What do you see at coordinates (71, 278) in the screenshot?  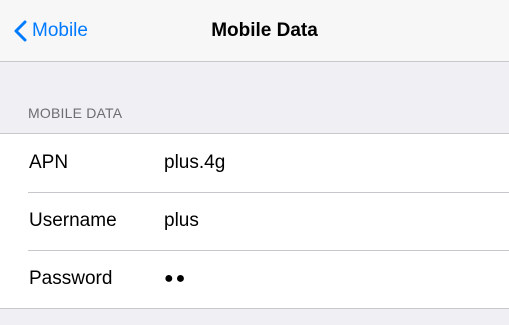 I see `password-label: Password` at bounding box center [71, 278].